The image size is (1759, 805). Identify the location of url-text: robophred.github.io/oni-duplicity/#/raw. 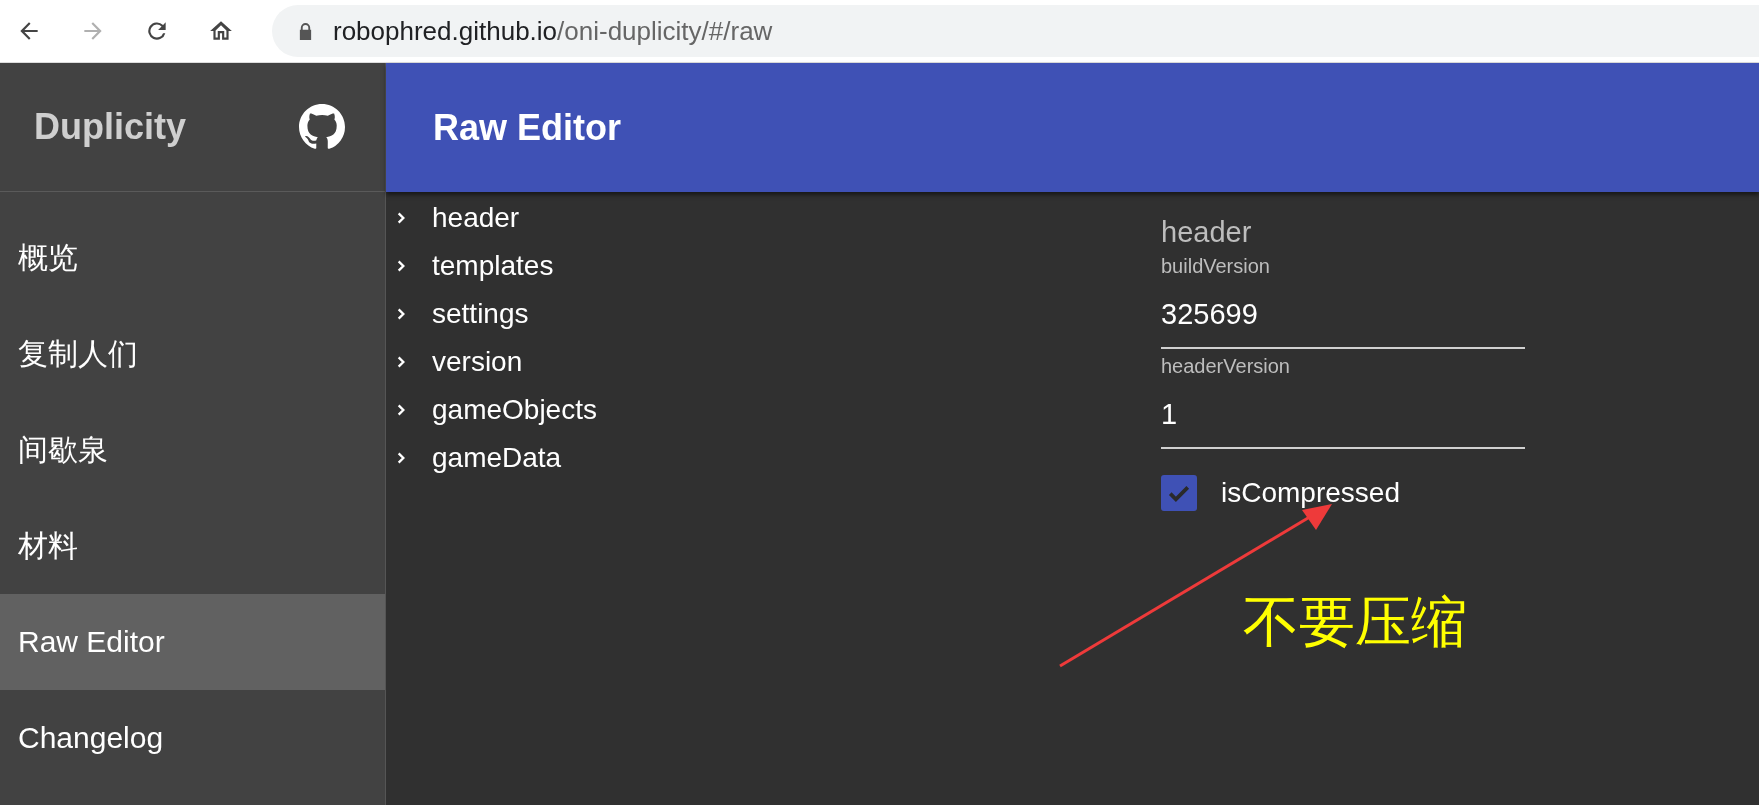
(553, 31).